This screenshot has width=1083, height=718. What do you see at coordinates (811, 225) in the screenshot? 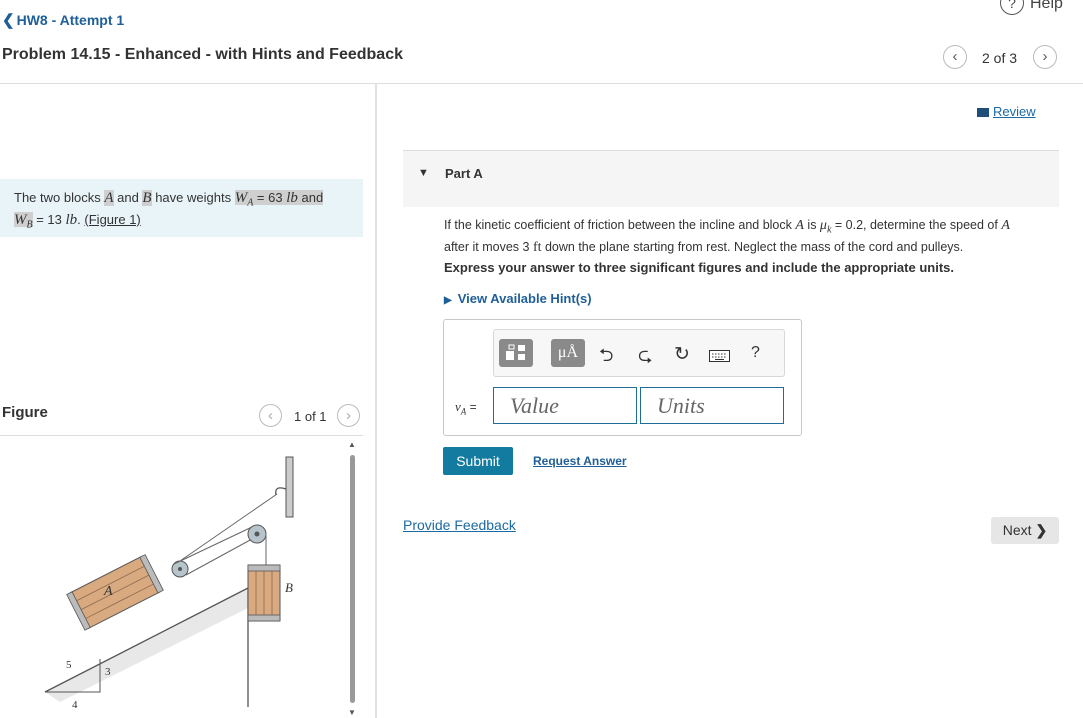
I see `question-fragment: is` at bounding box center [811, 225].